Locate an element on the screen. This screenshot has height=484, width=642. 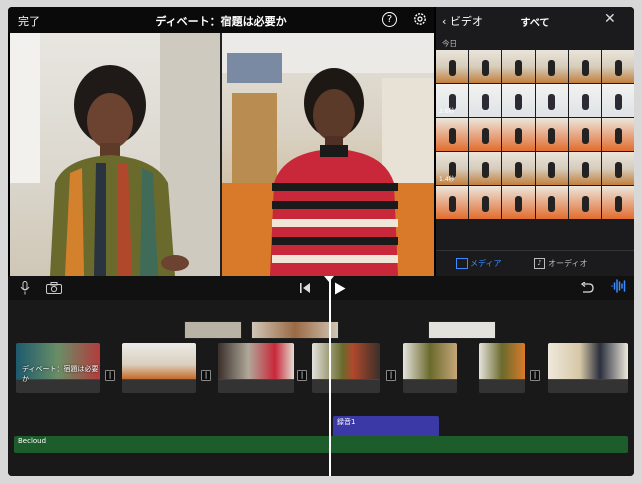
media-icon is located at coordinates (462, 263).